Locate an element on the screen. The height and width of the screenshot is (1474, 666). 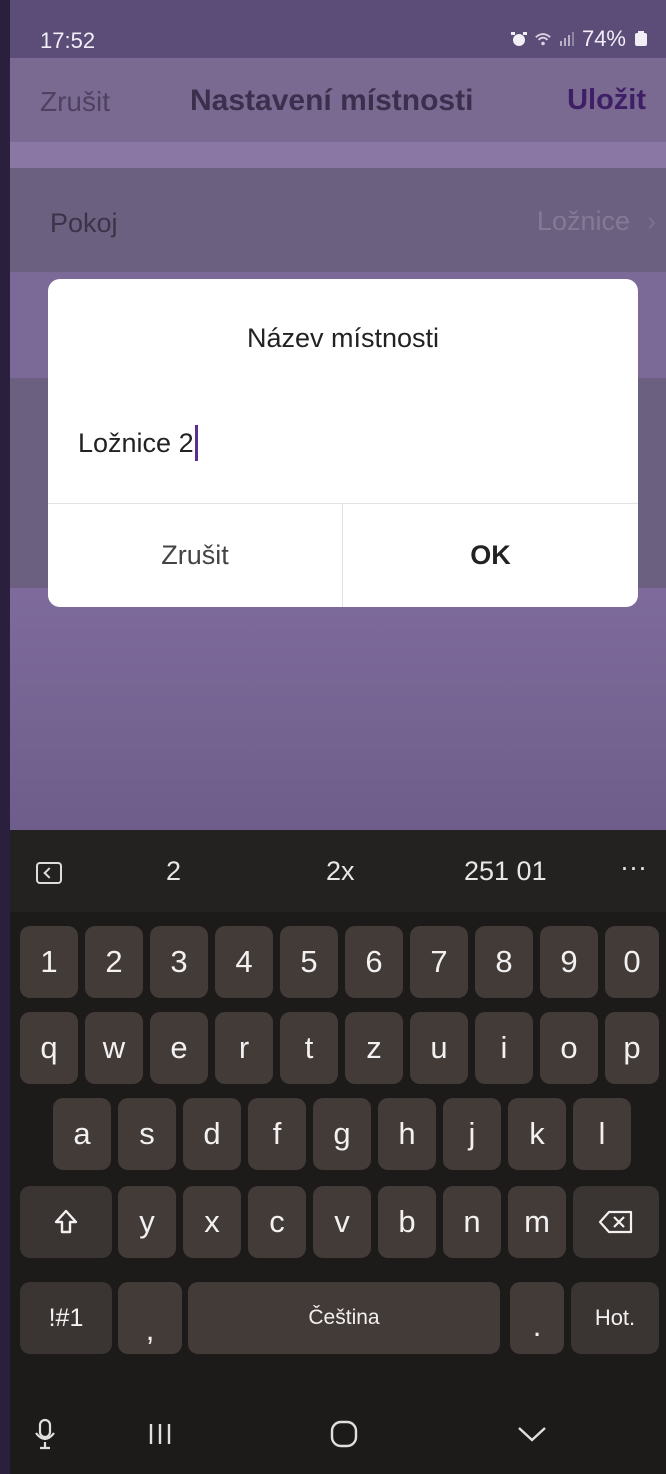
key: m is located at coordinates (537, 1222).